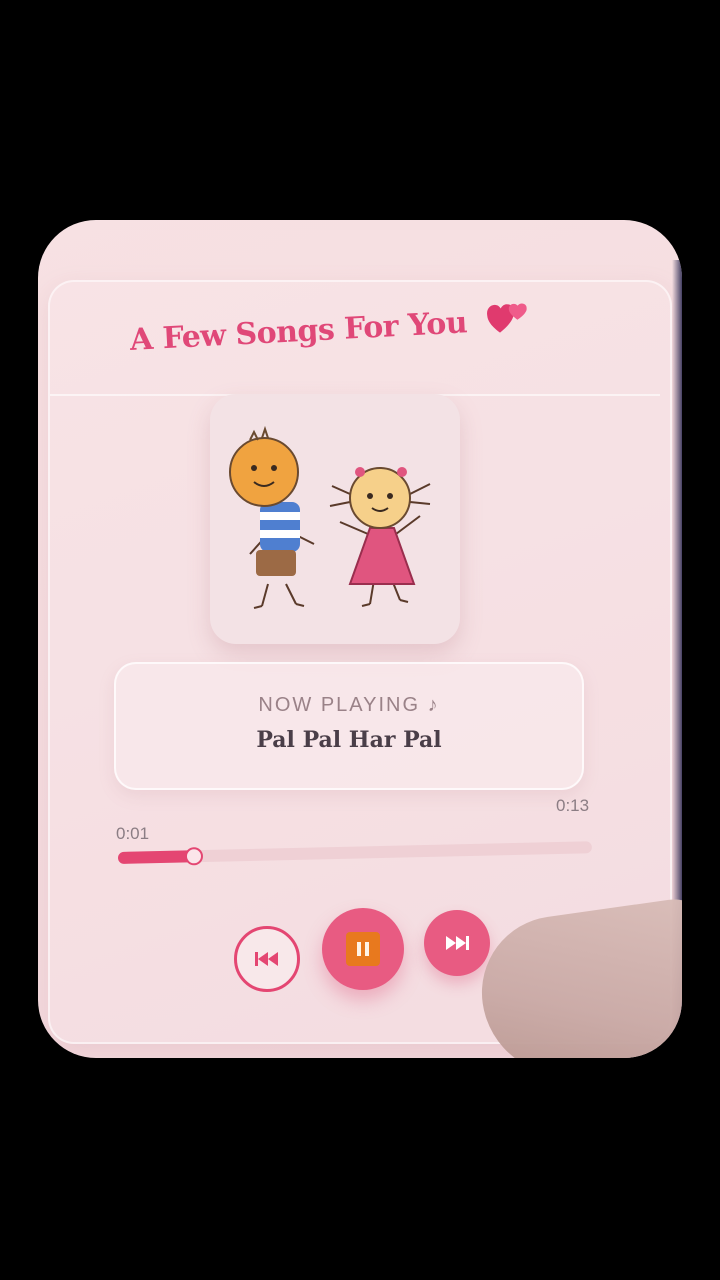  I want to click on kids-dancing-illustration, so click(330, 517).